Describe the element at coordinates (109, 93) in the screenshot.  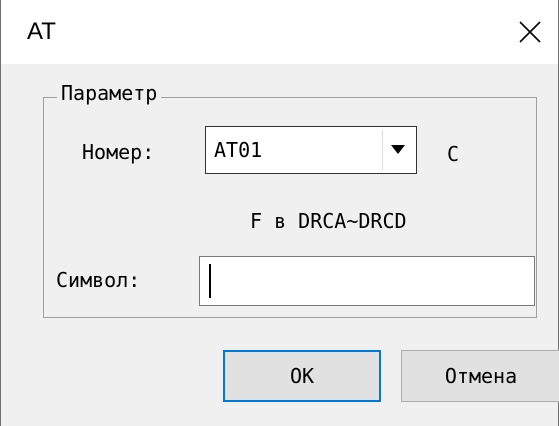
I see `parameter-group-label: Параметр` at that location.